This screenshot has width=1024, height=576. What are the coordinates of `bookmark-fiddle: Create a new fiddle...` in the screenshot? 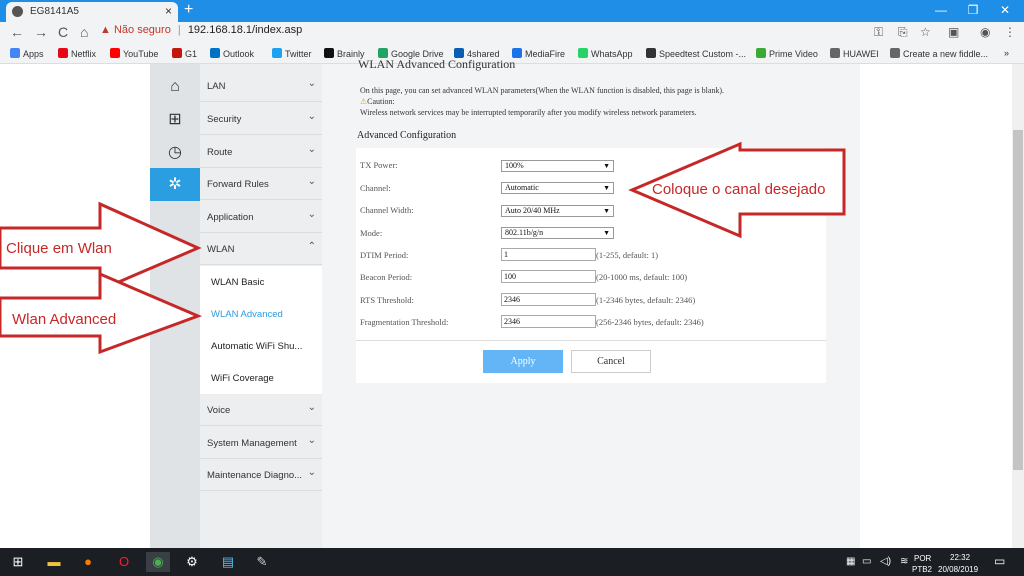 It's located at (939, 53).